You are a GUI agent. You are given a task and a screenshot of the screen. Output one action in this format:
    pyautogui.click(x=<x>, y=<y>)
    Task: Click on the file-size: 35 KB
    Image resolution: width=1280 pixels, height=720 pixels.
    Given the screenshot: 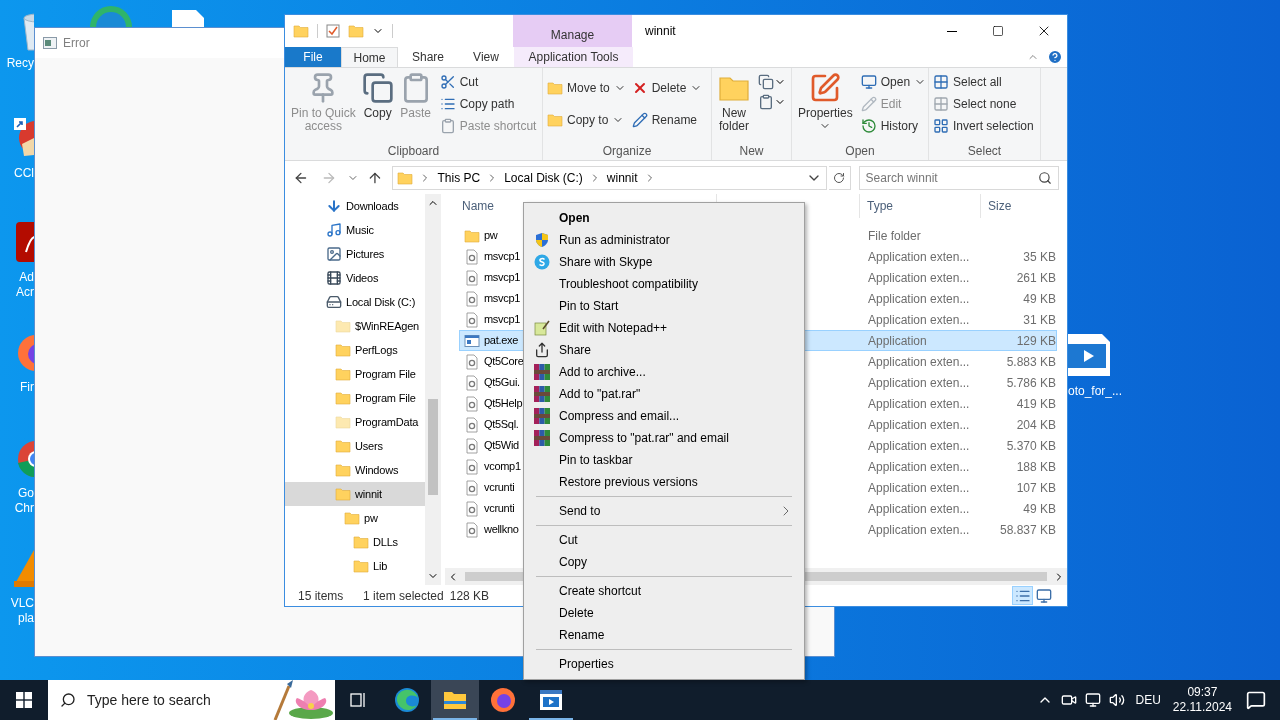 What is the action you would take?
    pyautogui.click(x=1039, y=257)
    